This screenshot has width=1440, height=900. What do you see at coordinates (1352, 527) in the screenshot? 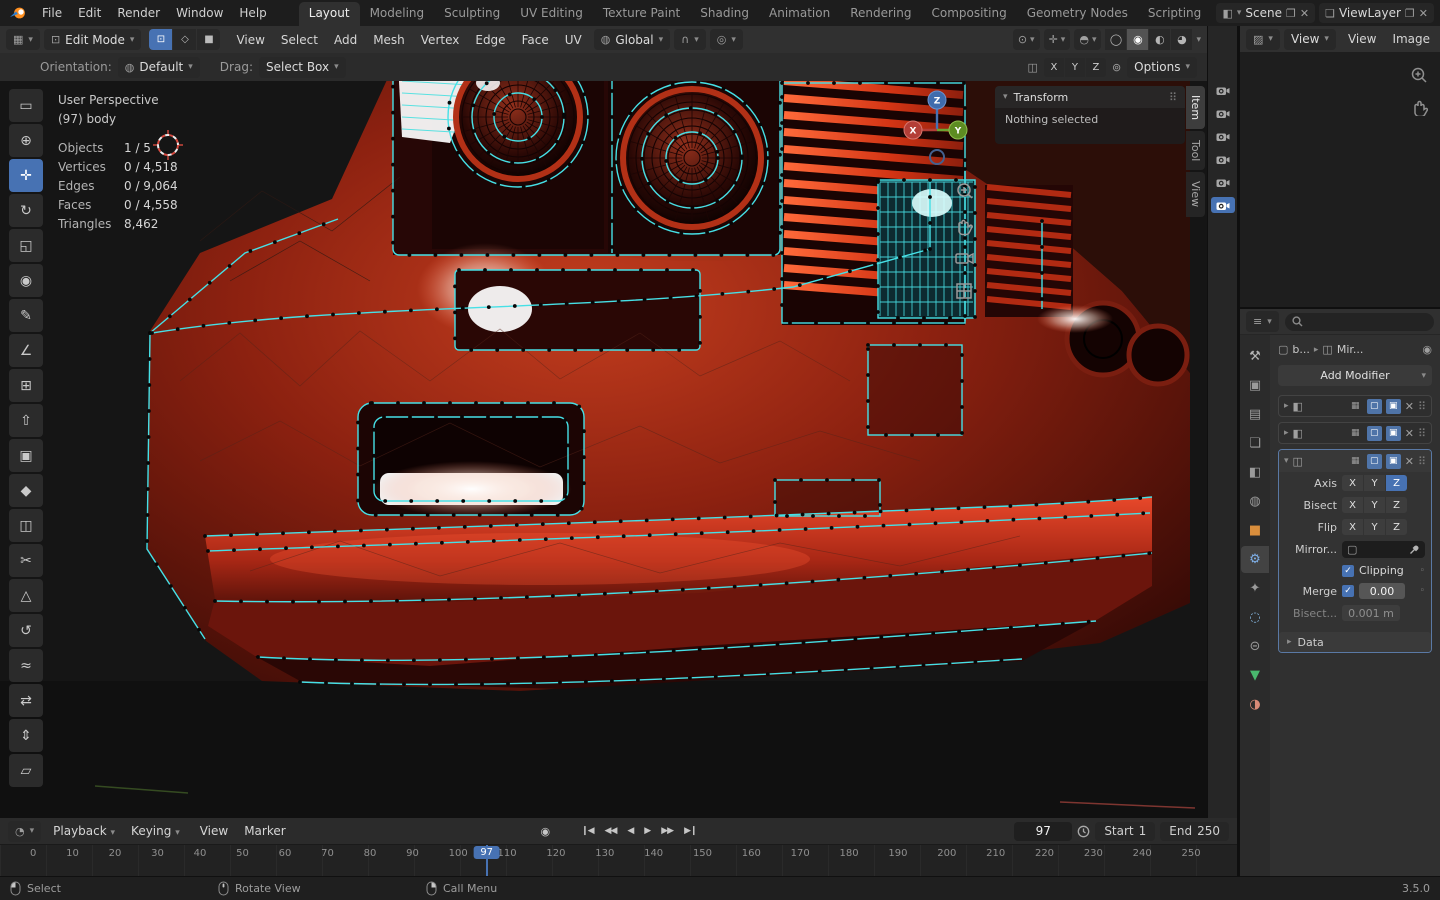
I see `flip-x-toggle: X` at bounding box center [1352, 527].